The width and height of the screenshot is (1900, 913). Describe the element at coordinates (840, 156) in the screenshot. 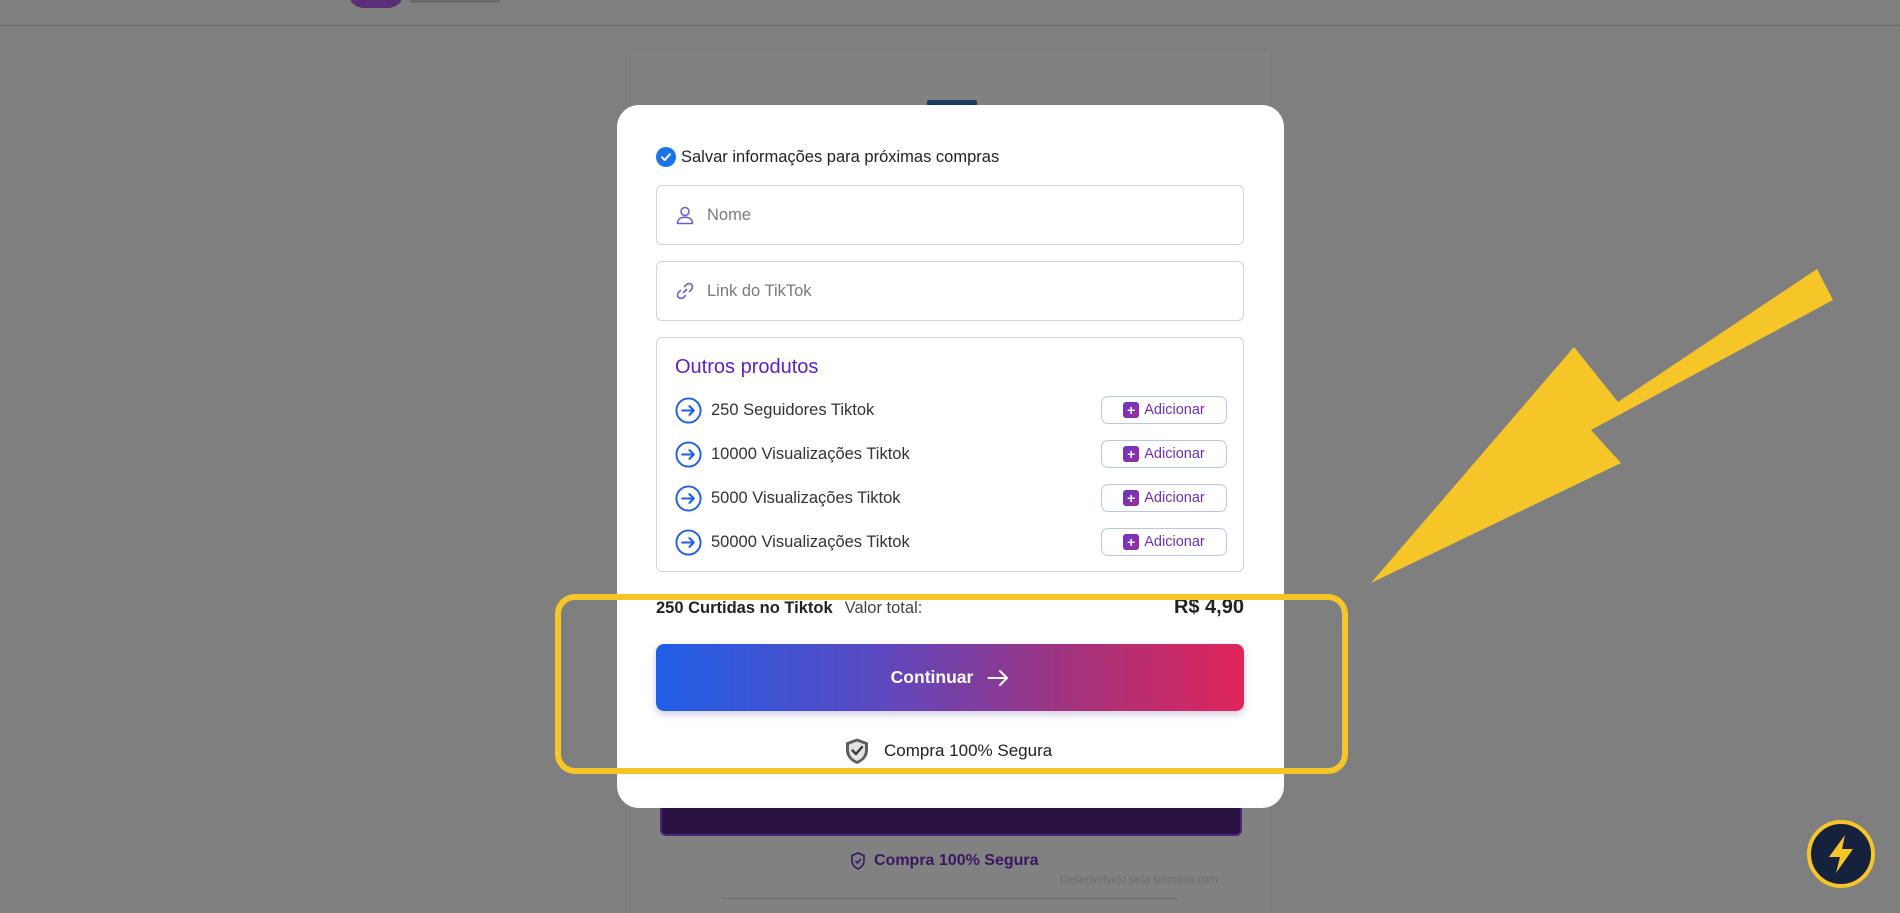

I see `save-info-label: Salvar informações para próximas compras` at that location.